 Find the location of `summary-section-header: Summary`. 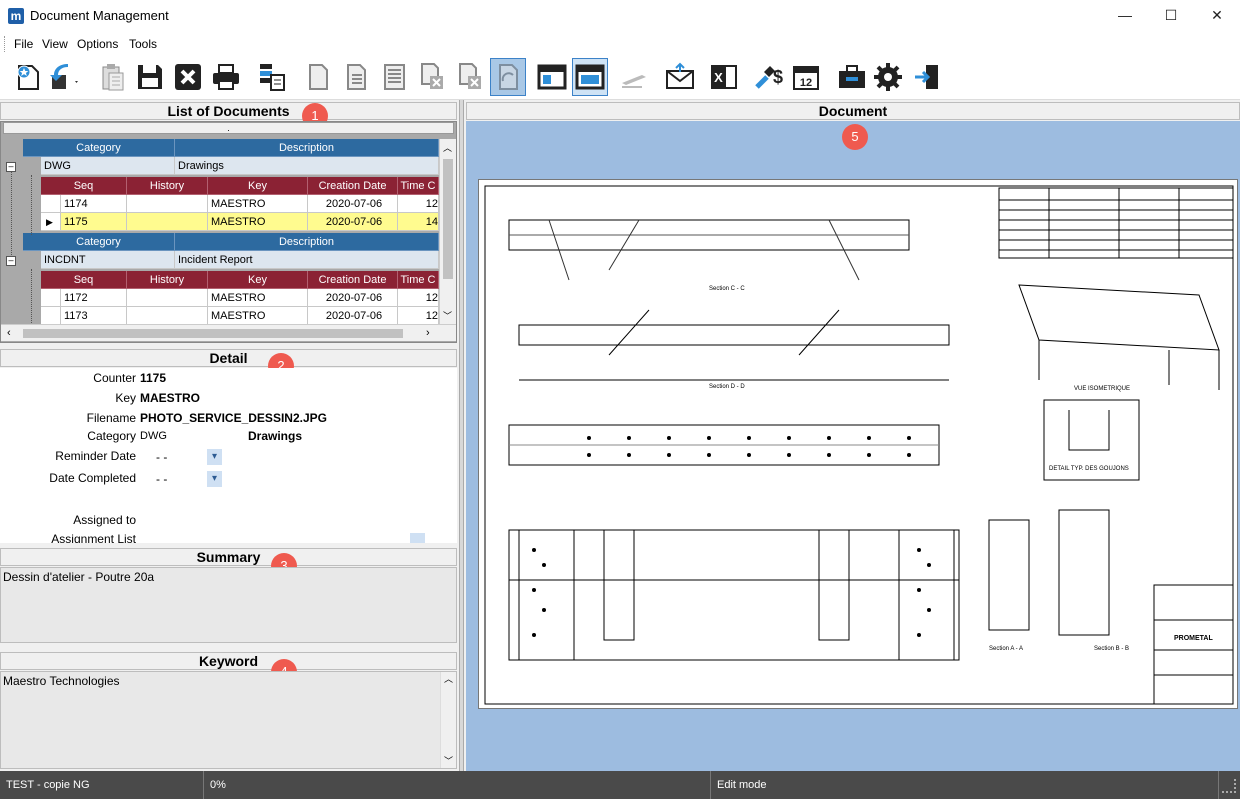

summary-section-header: Summary is located at coordinates (228, 557).